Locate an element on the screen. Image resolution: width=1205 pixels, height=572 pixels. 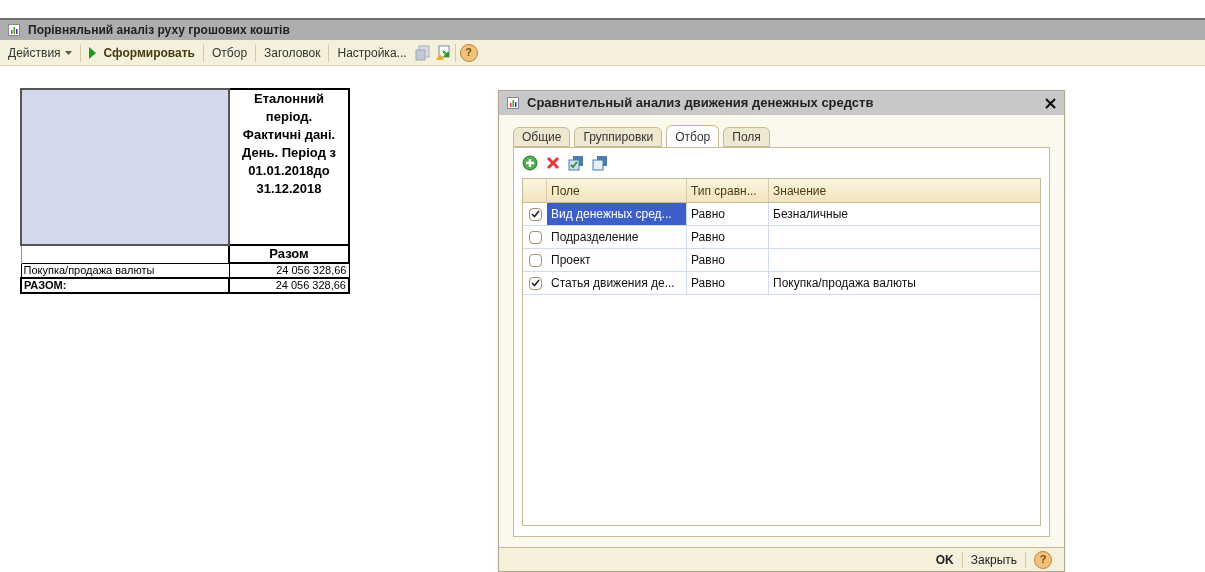
toolbar-button: Заголовок is located at coordinates (292, 52).